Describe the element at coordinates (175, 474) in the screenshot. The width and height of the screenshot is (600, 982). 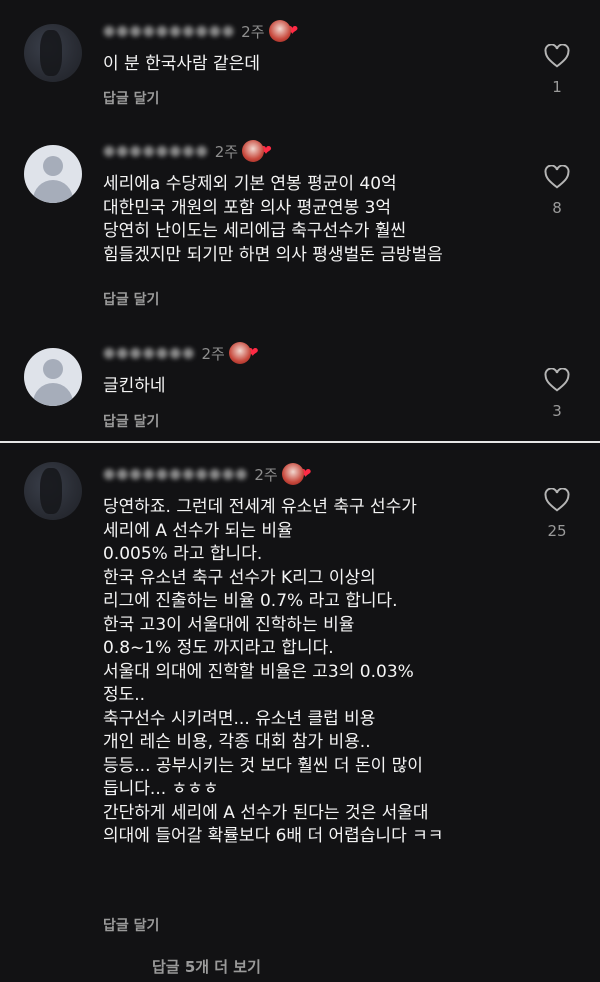
I see `username: ●●●●●●●●●●●` at that location.